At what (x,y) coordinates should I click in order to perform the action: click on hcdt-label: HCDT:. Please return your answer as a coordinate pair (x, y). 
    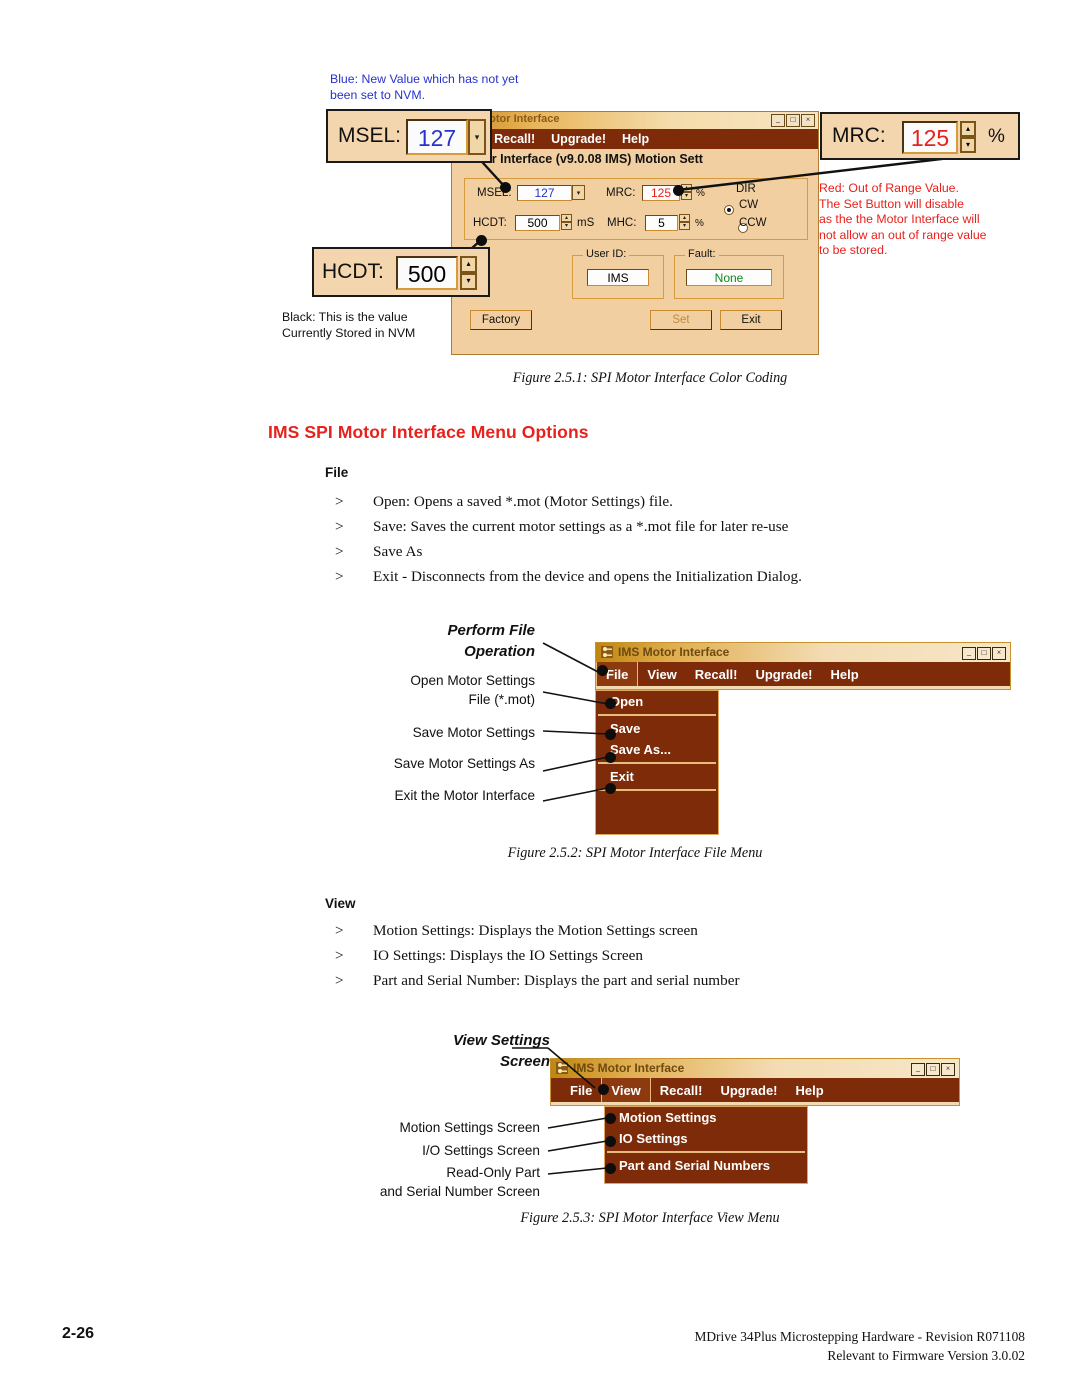
    Looking at the image, I should click on (490, 223).